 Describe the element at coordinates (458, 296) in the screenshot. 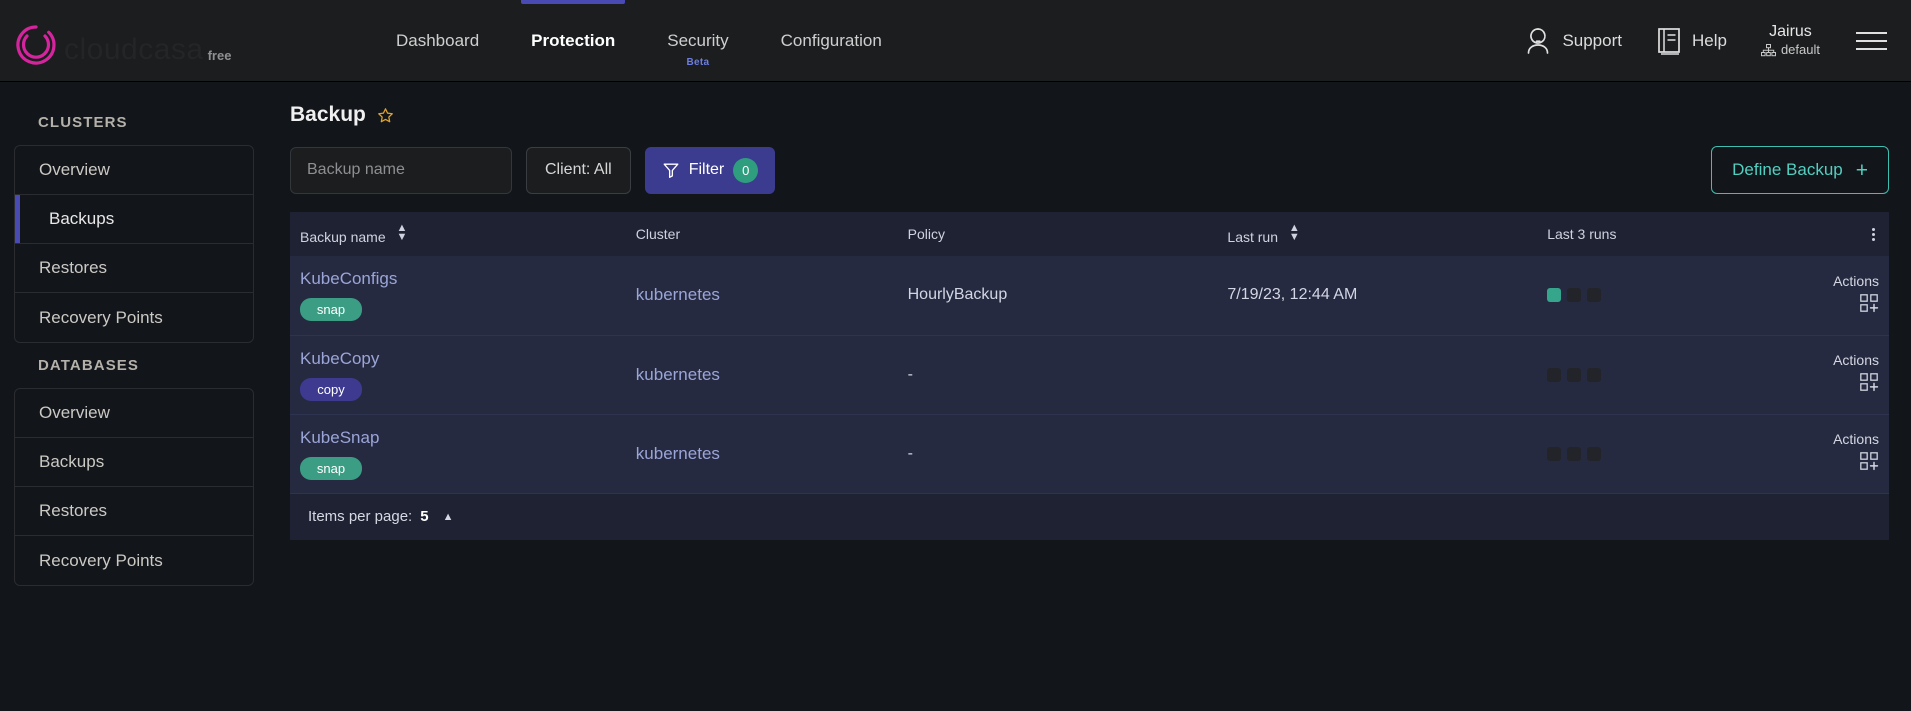

I see `cell-backup-name: KubeConfigs snap` at that location.